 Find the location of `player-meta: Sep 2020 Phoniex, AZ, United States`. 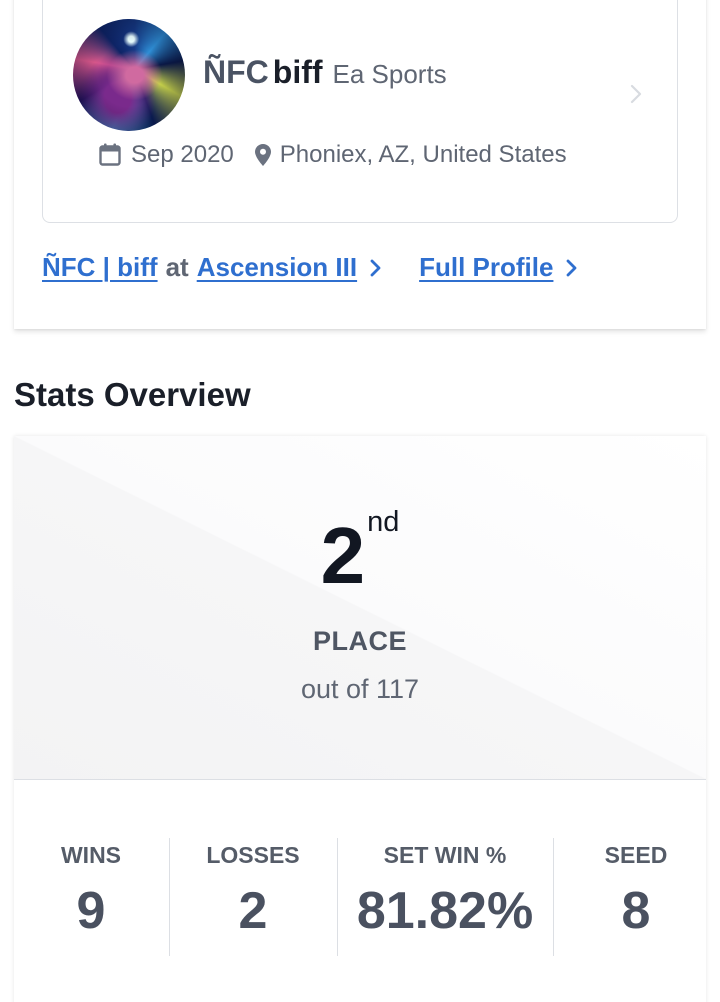

player-meta: Sep 2020 Phoniex, AZ, United States is located at coordinates (333, 155).